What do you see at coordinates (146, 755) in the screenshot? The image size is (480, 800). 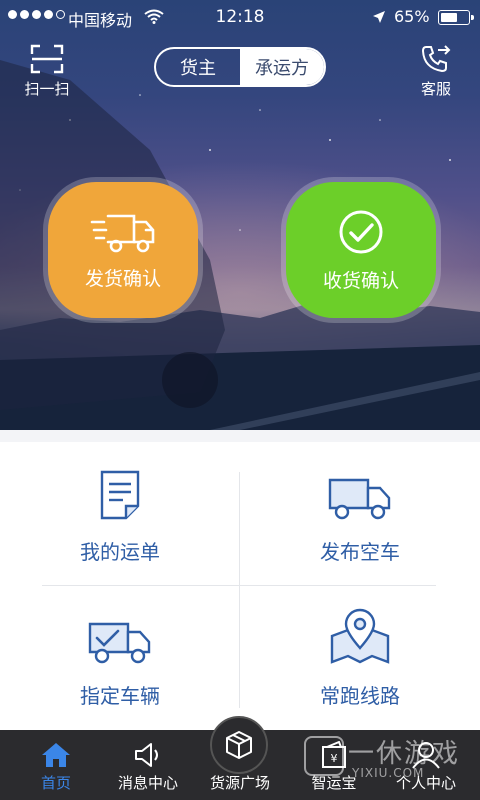 I see `speaker-icon` at bounding box center [146, 755].